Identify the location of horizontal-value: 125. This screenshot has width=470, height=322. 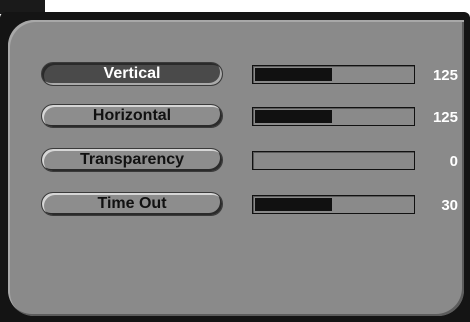
(445, 117).